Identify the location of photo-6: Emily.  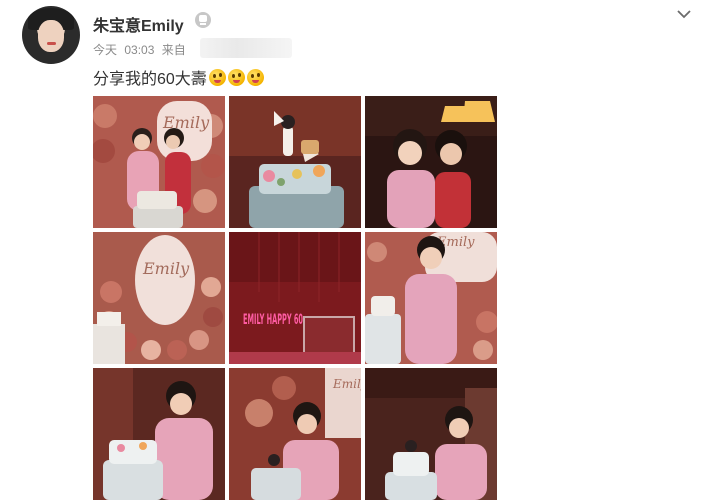
(431, 298).